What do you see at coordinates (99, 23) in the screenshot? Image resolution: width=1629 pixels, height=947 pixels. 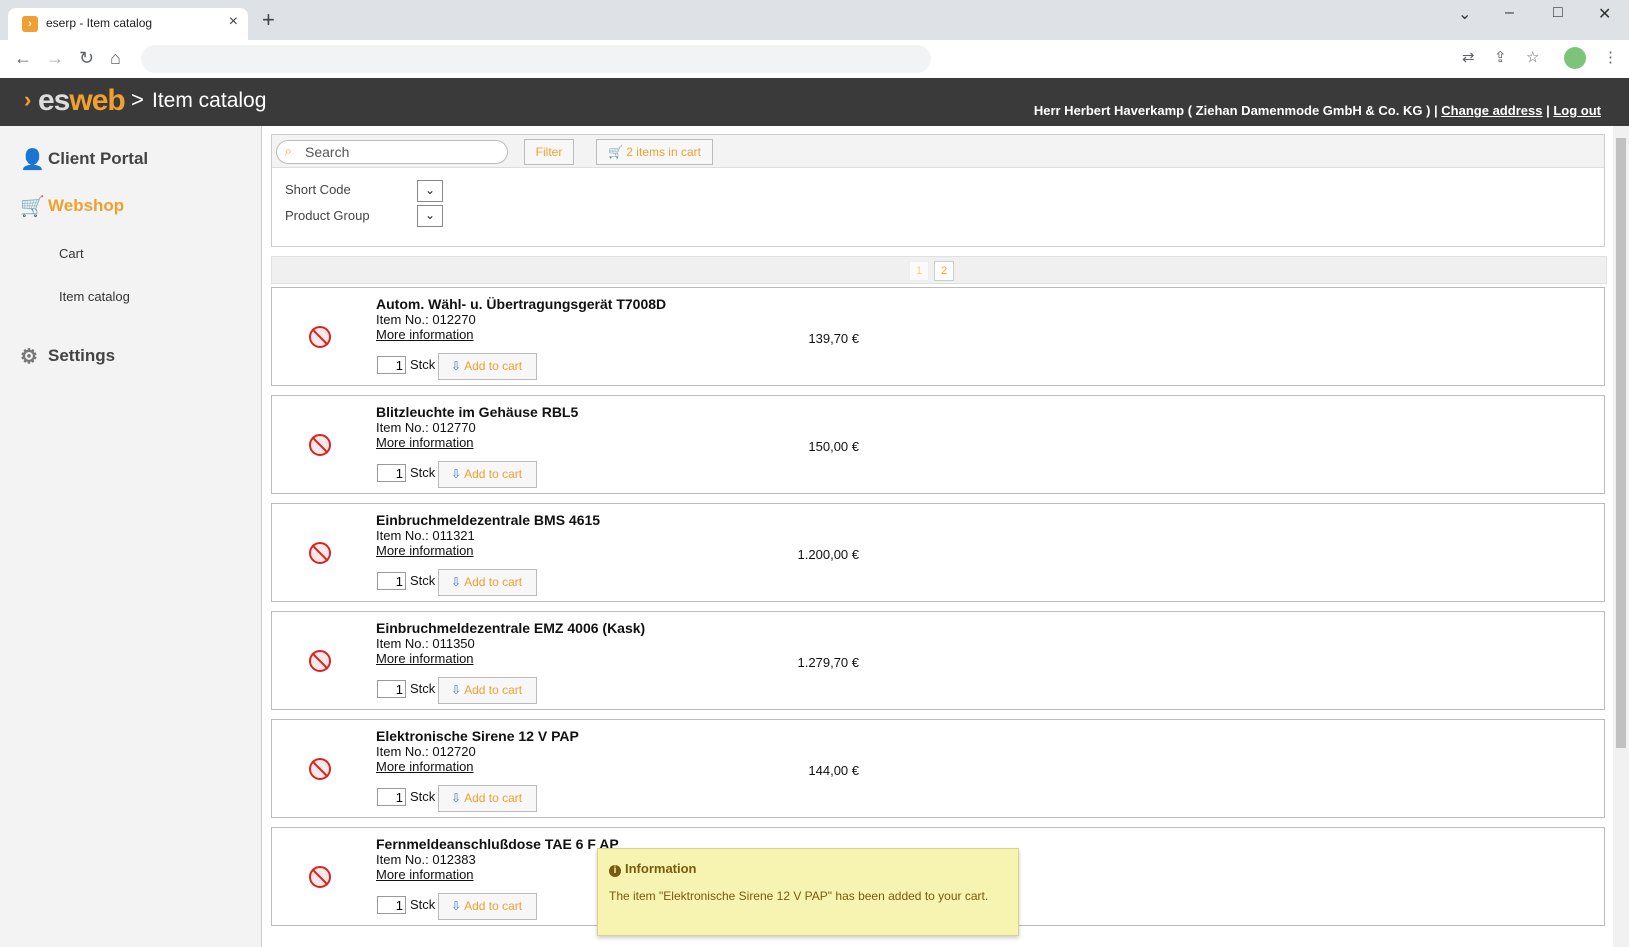 I see `tab-title: eserp - Item catalog` at bounding box center [99, 23].